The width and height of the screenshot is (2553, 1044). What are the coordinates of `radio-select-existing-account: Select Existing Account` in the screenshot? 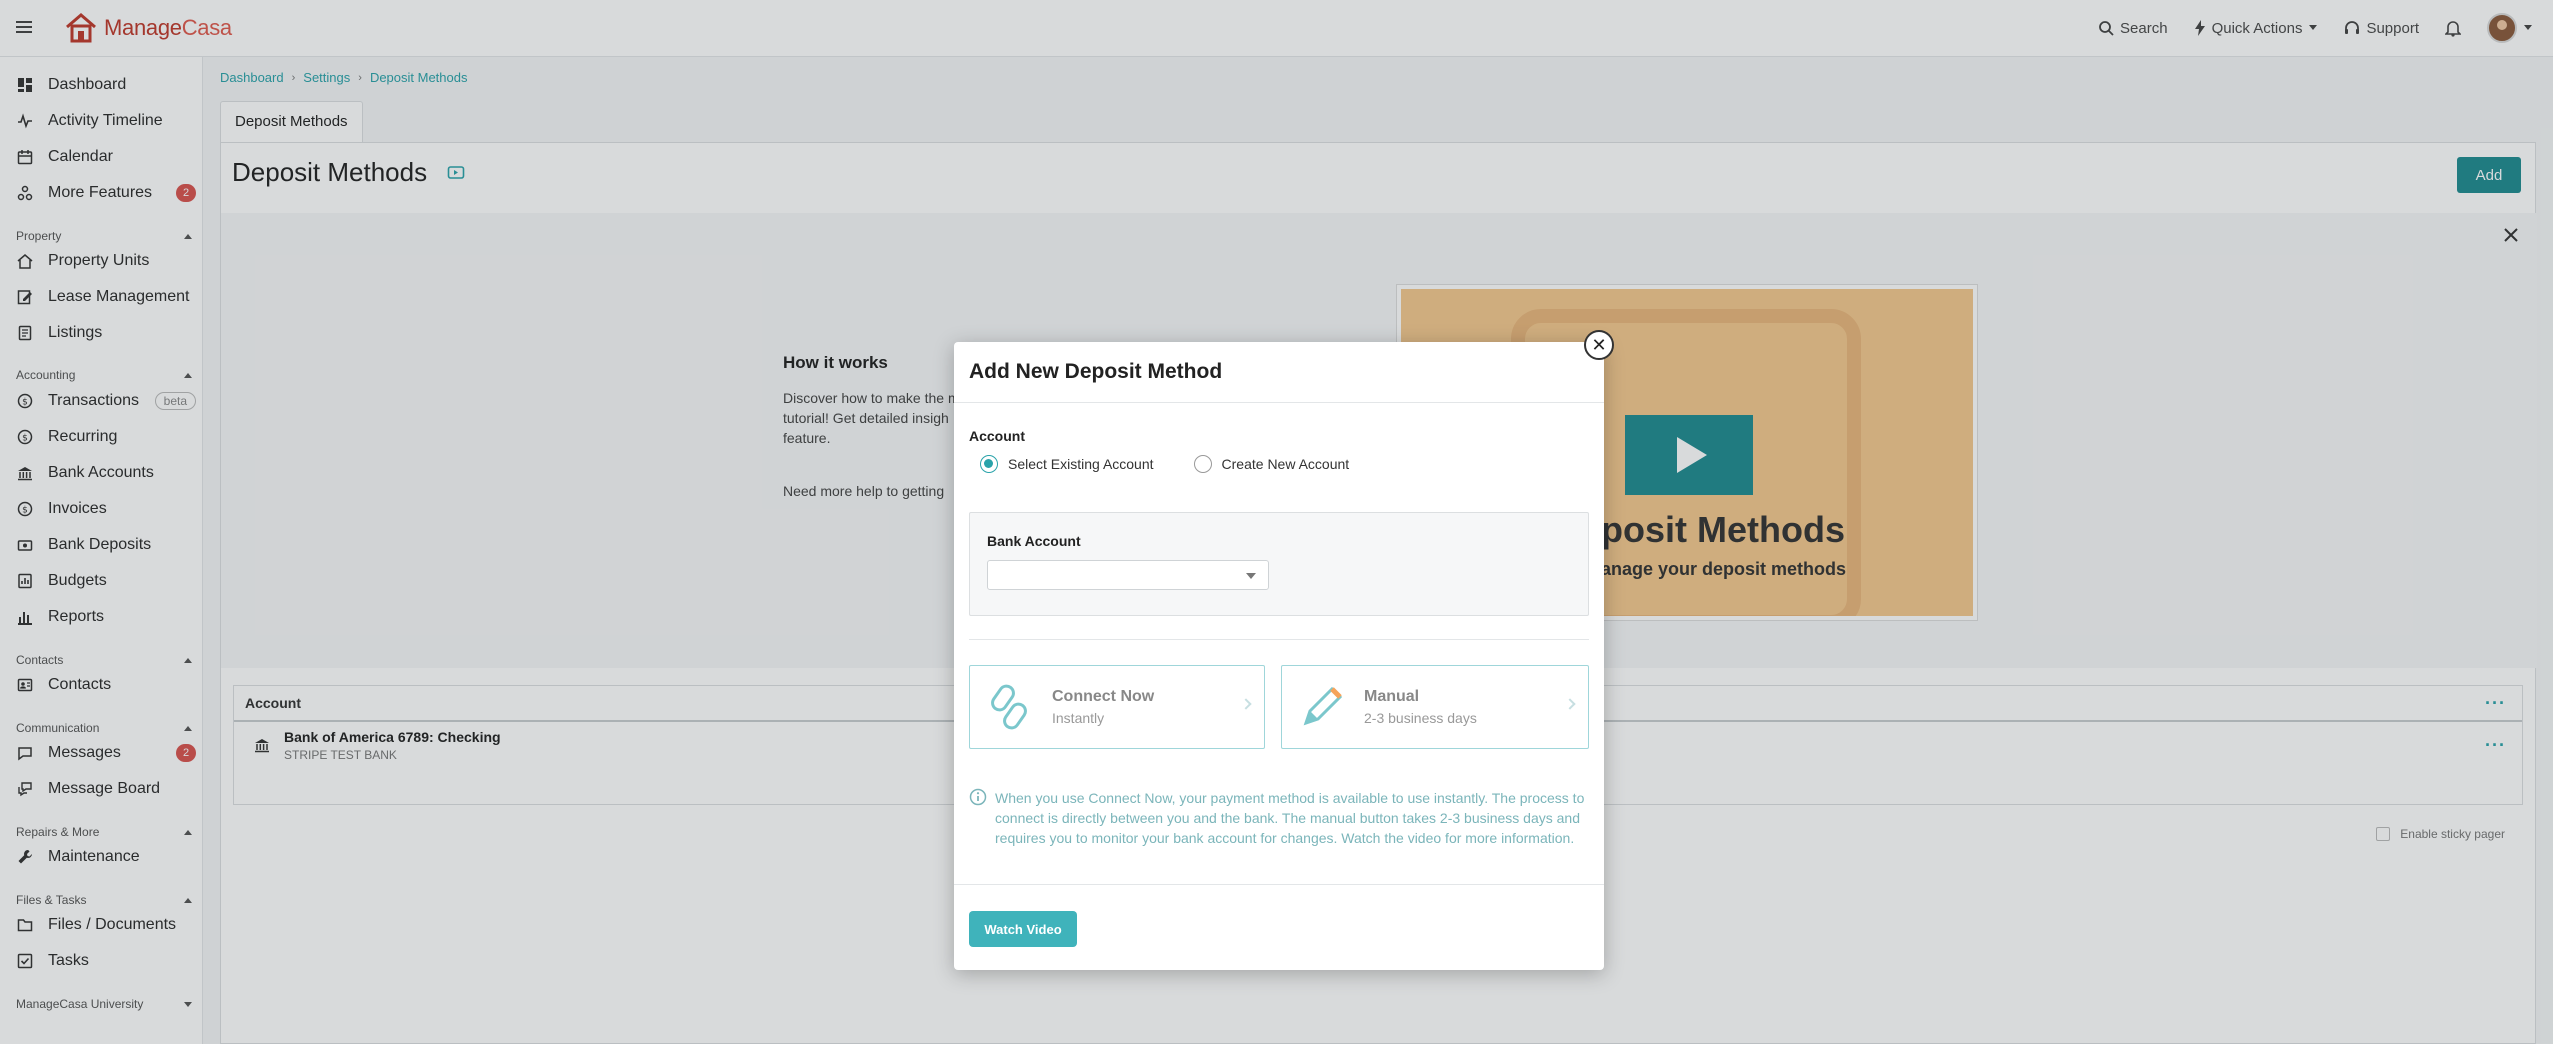 It's located at (1067, 464).